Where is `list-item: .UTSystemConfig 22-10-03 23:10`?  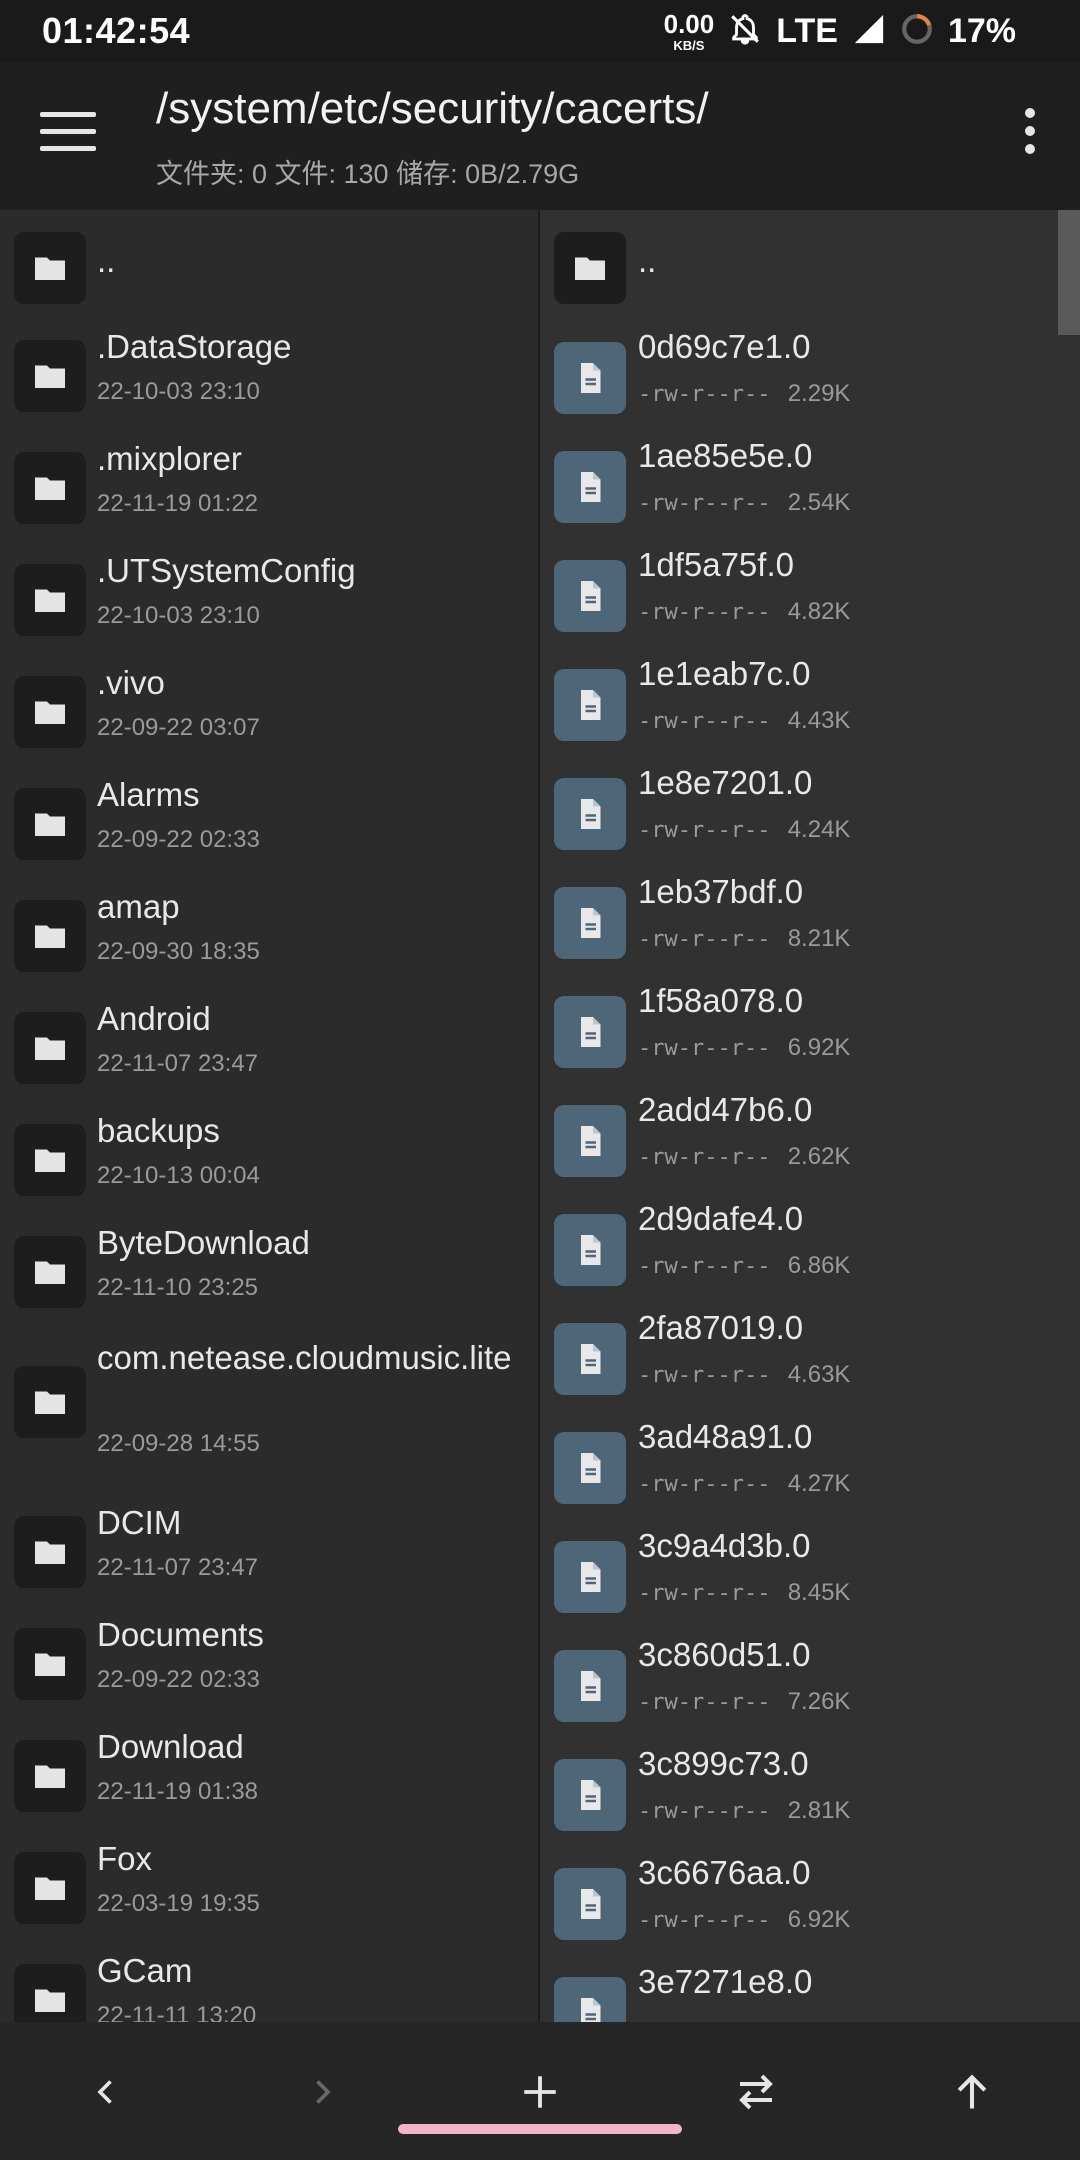
list-item: .UTSystemConfig 22-10-03 23:10 is located at coordinates (269, 608).